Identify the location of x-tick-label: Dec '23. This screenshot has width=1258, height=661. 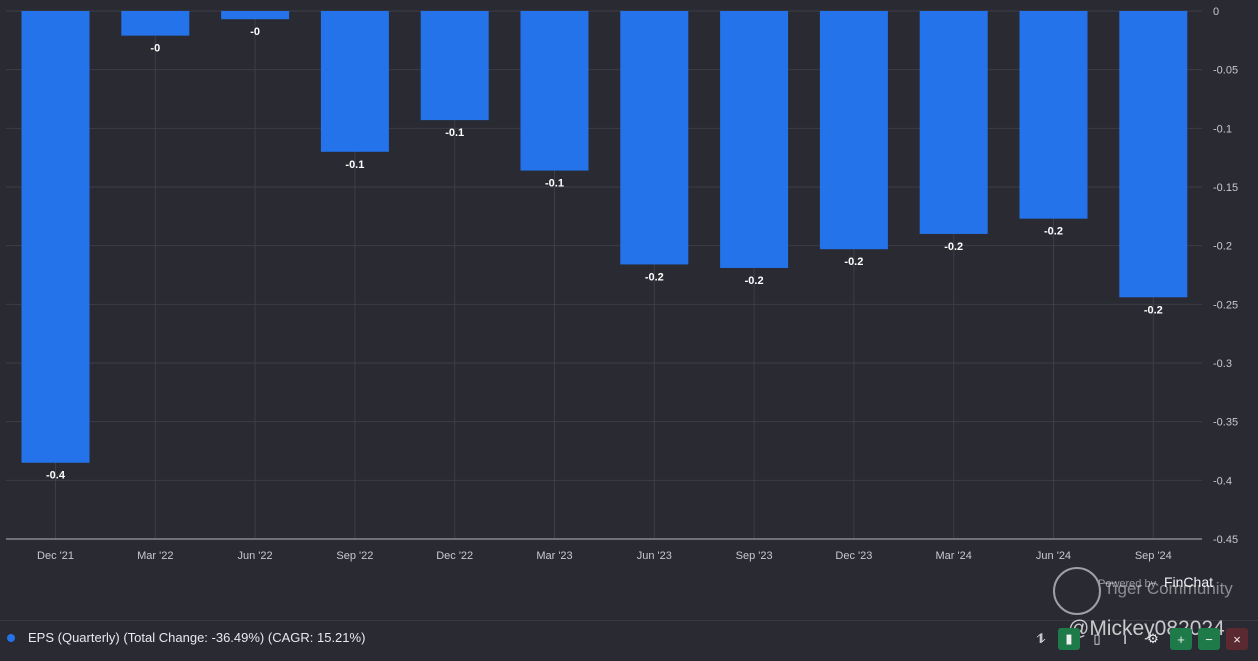
(853, 556).